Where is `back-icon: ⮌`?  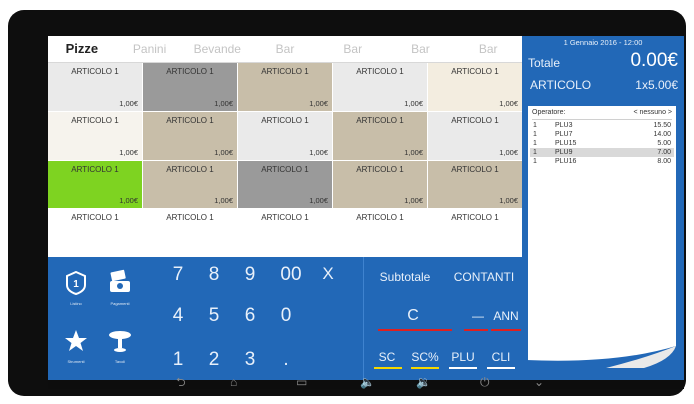 back-icon: ⮌ is located at coordinates (181, 382).